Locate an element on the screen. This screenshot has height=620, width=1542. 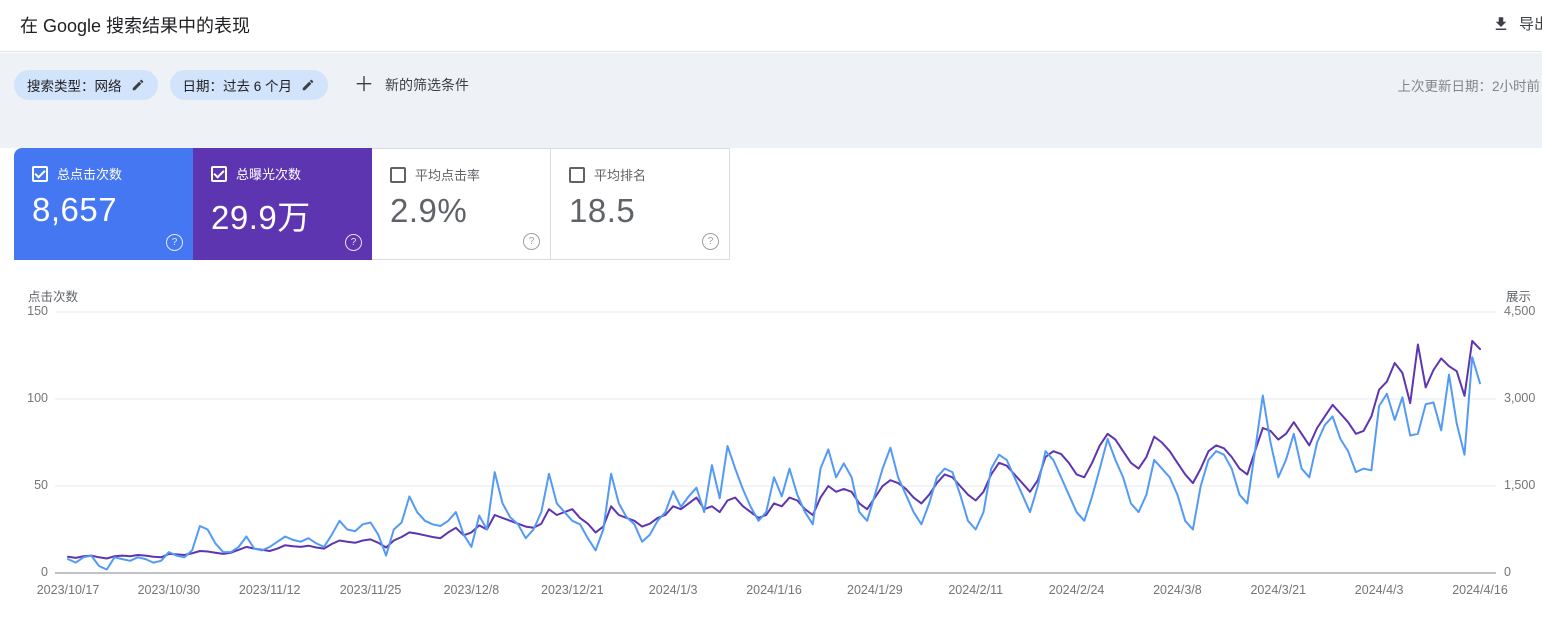
filter-chip-date-range-label: 日期：过去 6 个月 is located at coordinates (237, 86).